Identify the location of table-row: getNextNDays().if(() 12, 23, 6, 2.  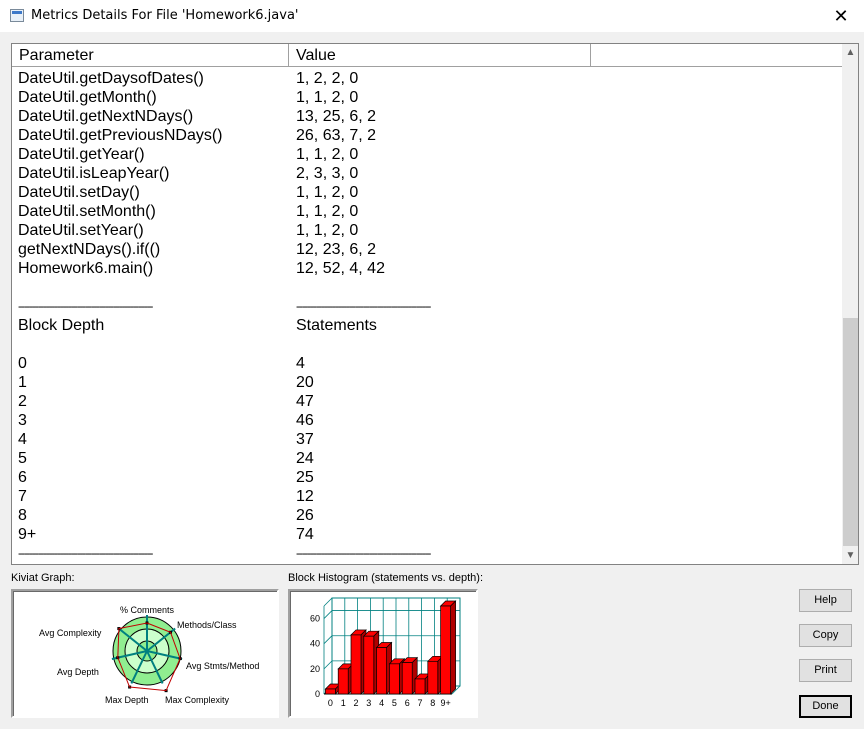
(427, 249).